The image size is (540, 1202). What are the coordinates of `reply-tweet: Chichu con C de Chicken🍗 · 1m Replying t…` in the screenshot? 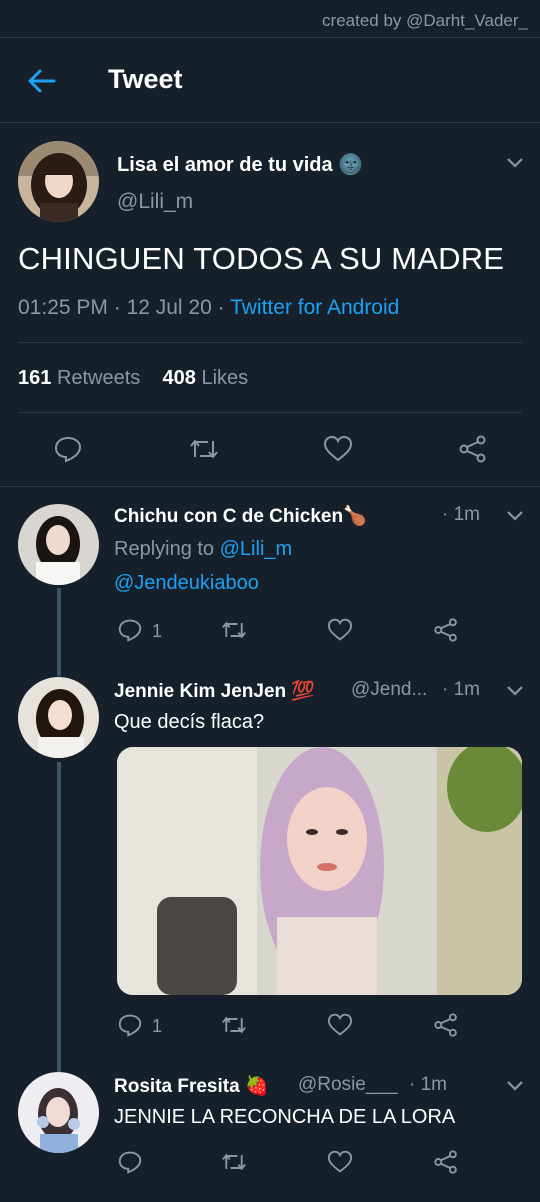 It's located at (270, 575).